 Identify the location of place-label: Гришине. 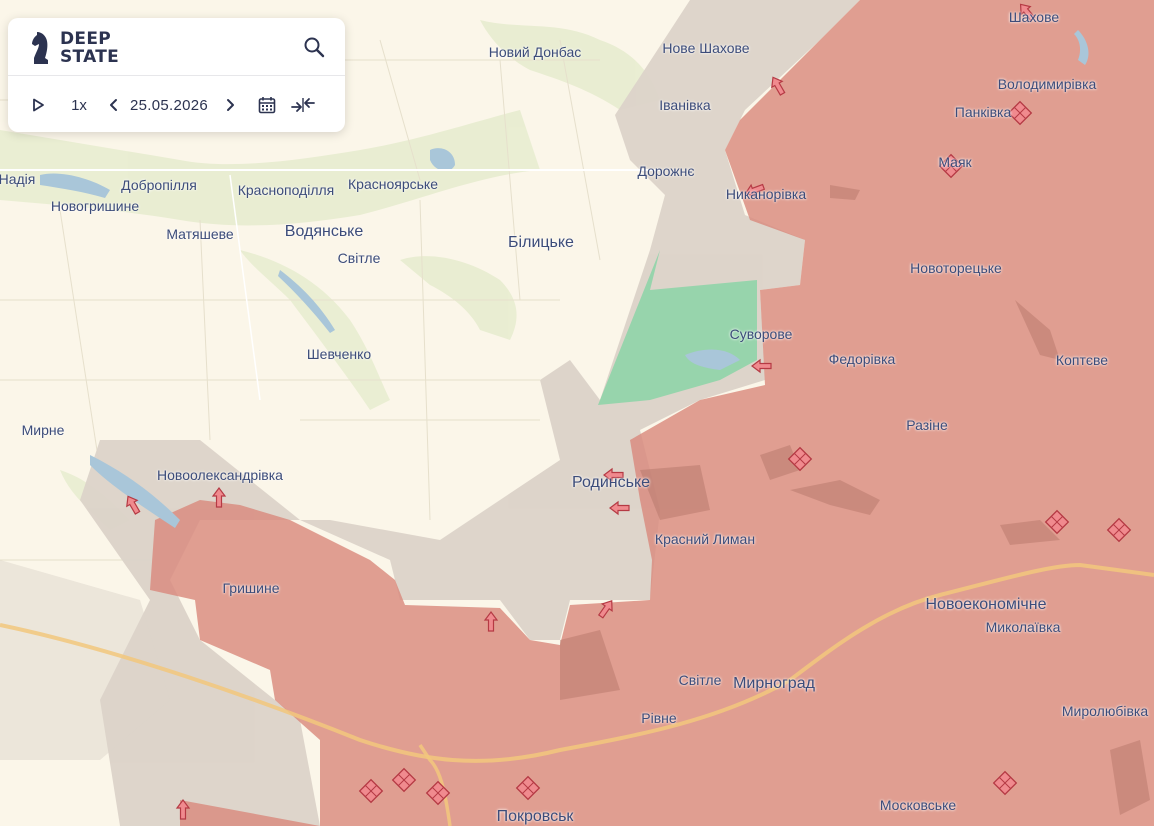
(251, 588).